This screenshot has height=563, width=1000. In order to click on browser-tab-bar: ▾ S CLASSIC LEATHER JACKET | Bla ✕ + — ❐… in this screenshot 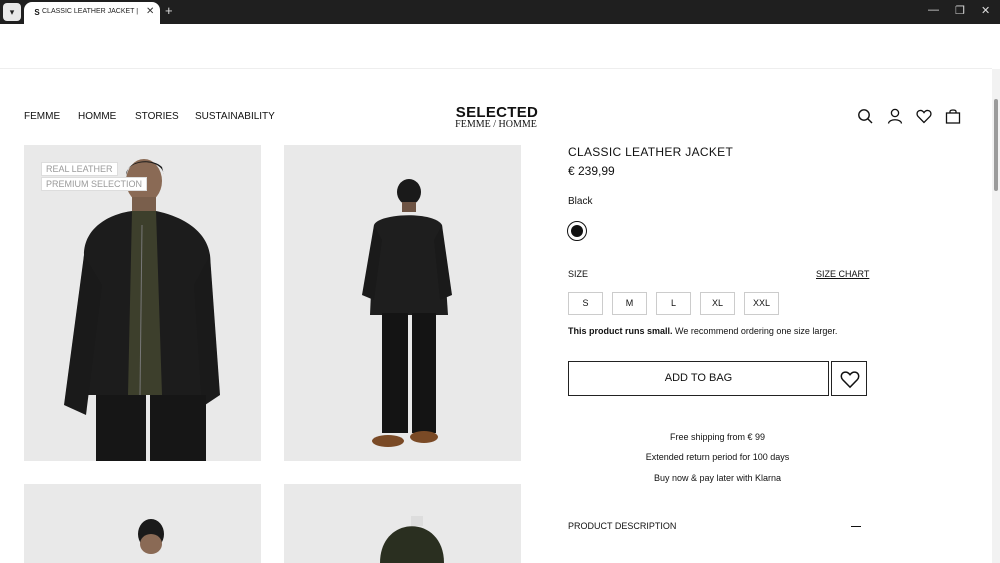, I will do `click(500, 12)`.